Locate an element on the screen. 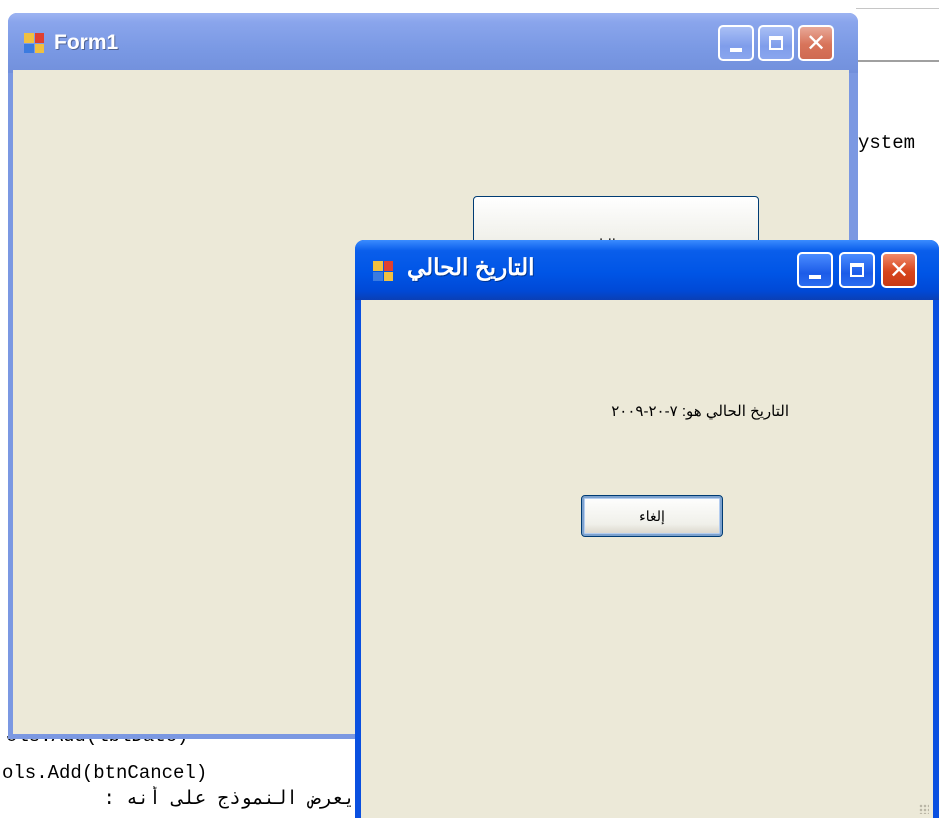  code-text-fragment: ystem is located at coordinates (887, 143).